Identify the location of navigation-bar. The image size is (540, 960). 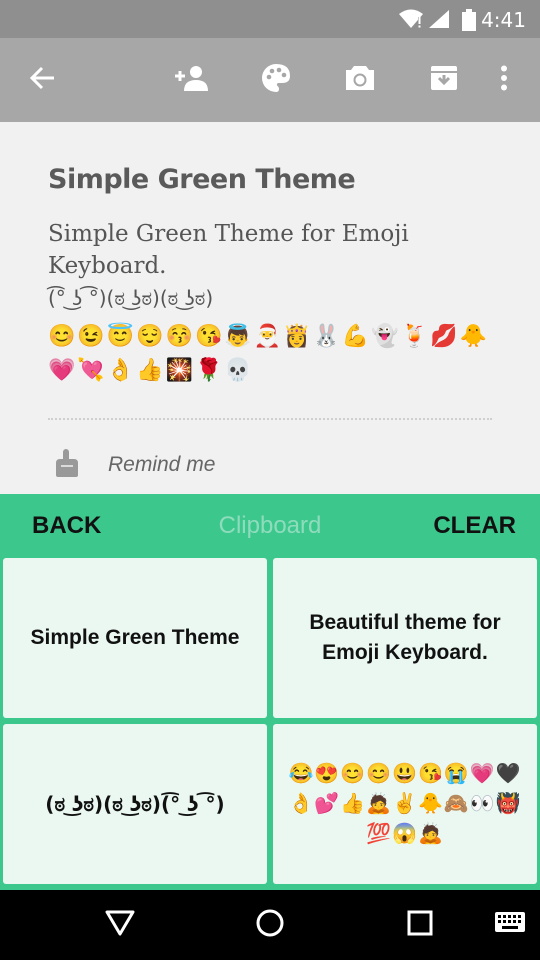
(270, 925).